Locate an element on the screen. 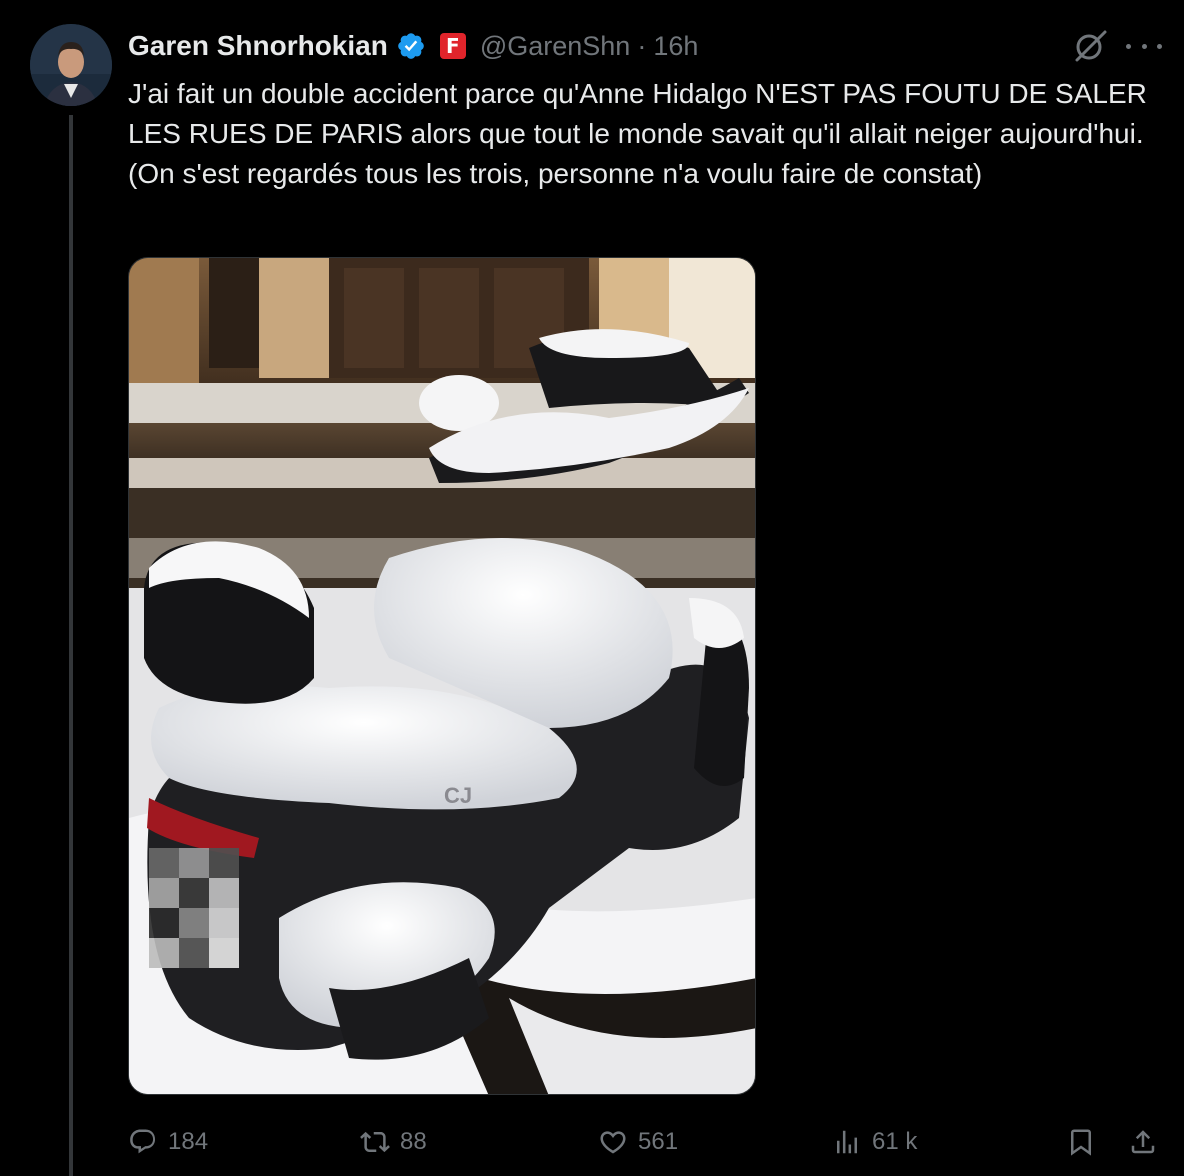  verified-badge-icon is located at coordinates (411, 46).